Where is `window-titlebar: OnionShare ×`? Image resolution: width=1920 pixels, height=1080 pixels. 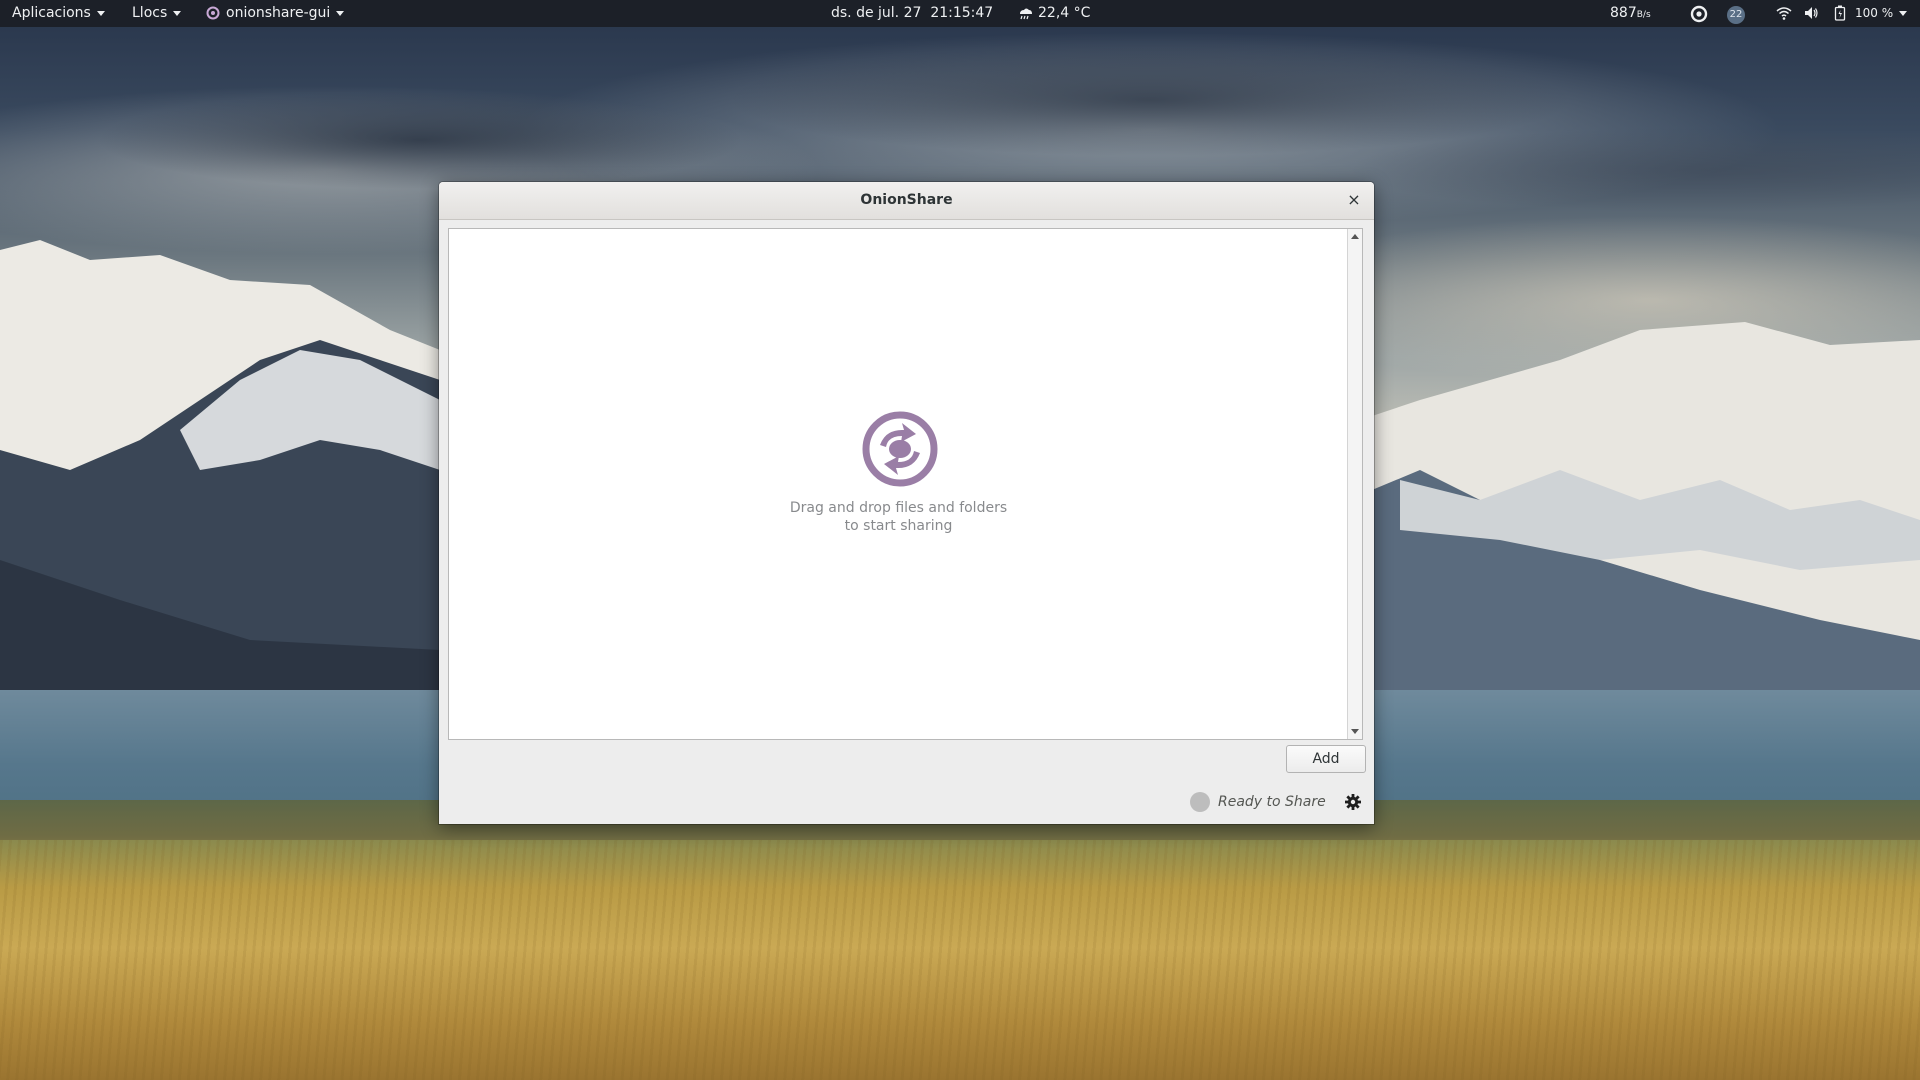
window-titlebar: OnionShare × is located at coordinates (906, 201).